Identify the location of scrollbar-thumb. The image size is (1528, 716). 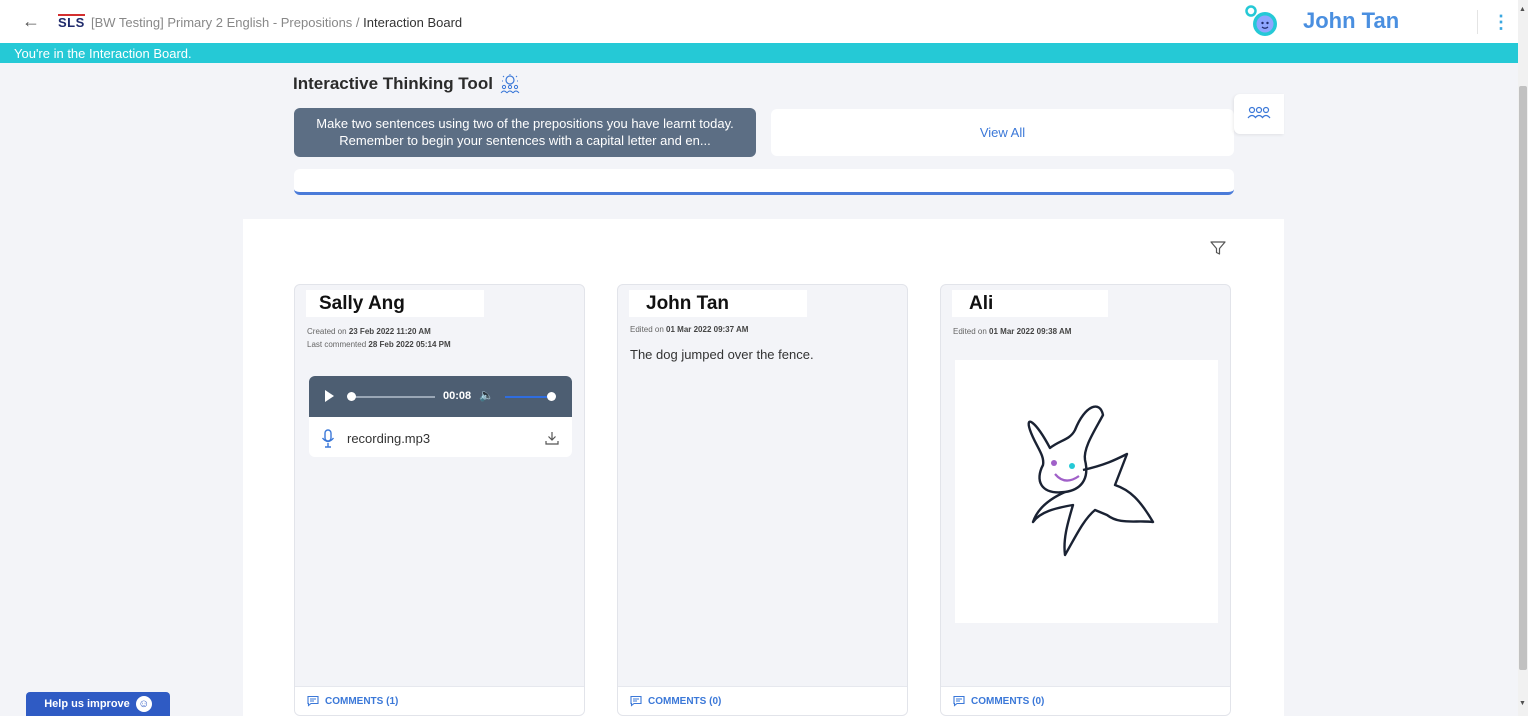
(1523, 378).